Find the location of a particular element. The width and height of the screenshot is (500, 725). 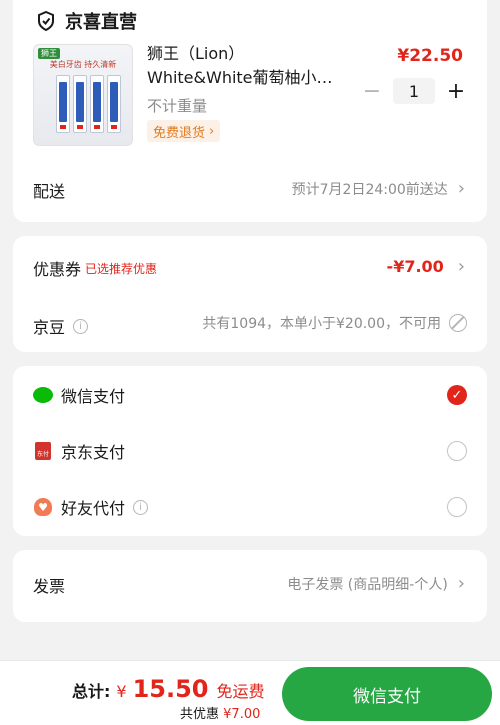

jingdou-row: 京豆 i is located at coordinates (61, 326).